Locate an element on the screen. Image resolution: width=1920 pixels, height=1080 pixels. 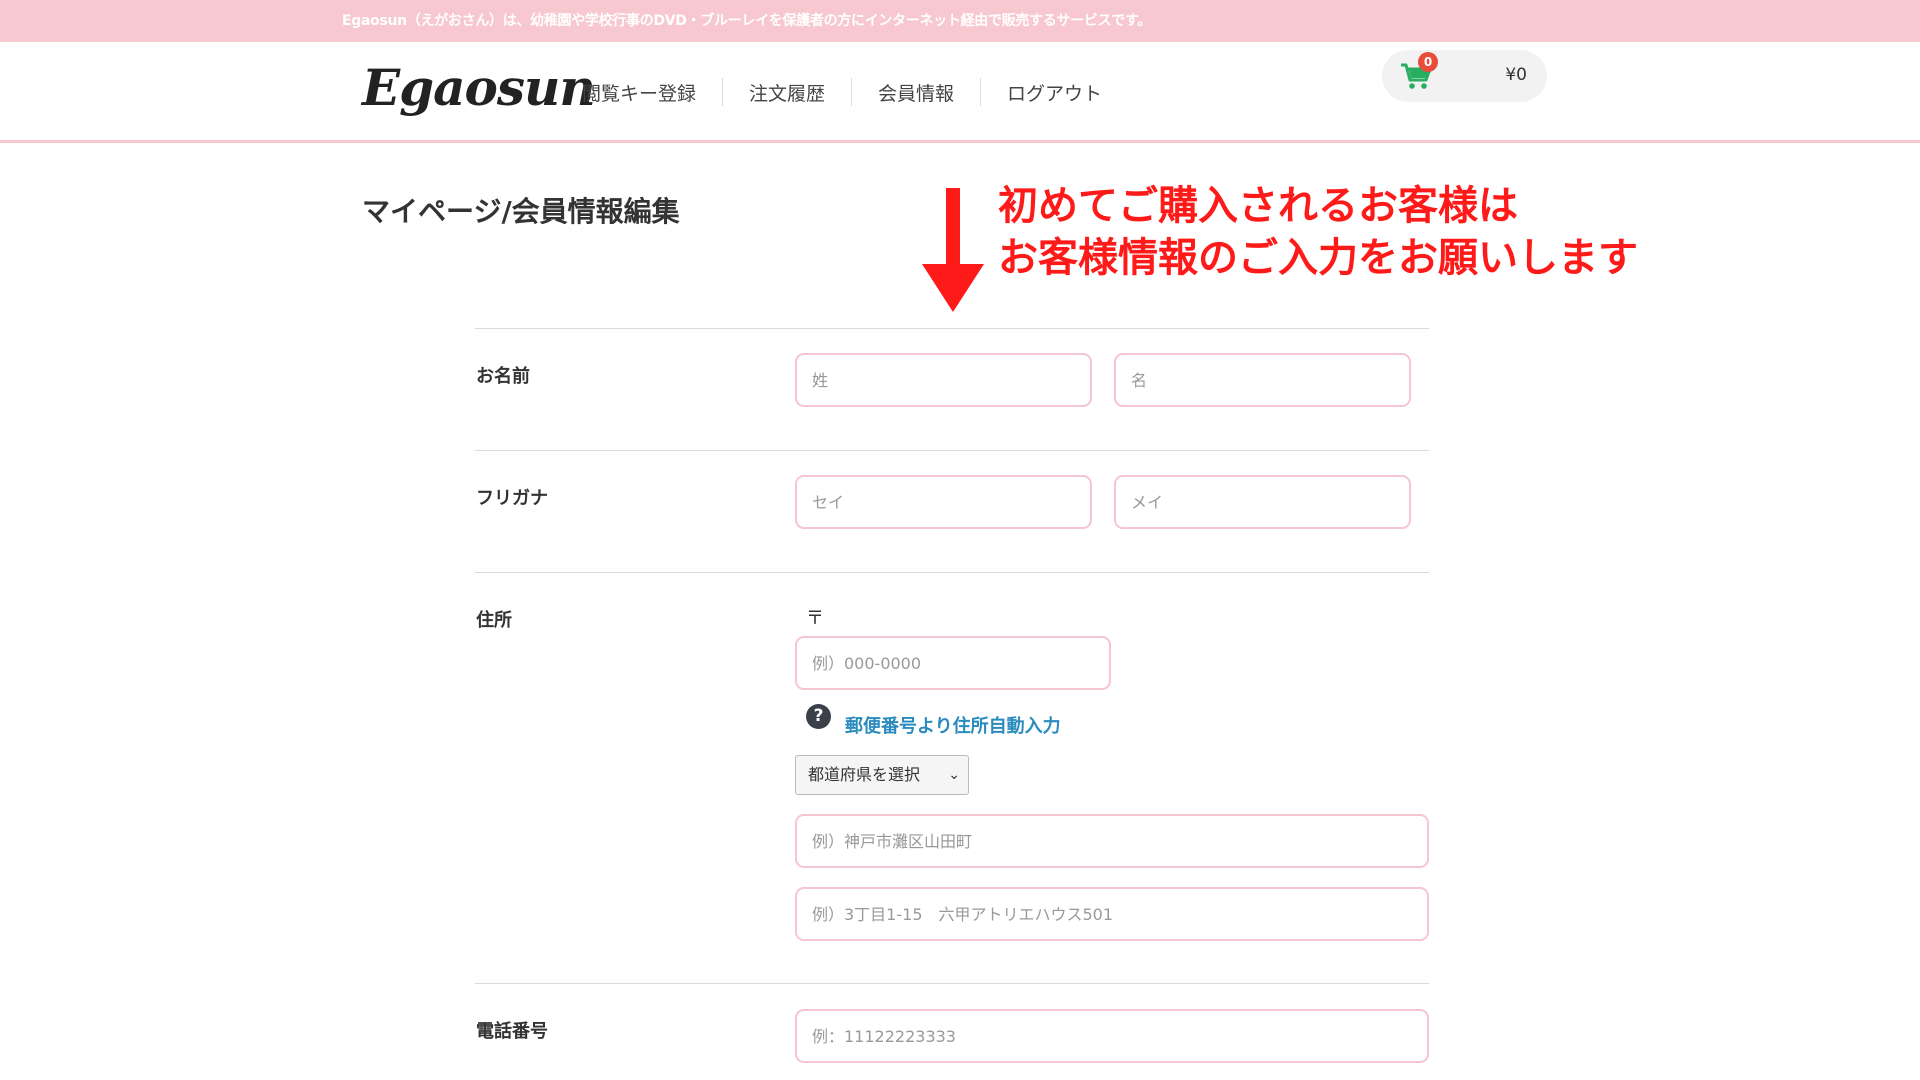
cart-total: ¥0 is located at coordinates (1516, 75).